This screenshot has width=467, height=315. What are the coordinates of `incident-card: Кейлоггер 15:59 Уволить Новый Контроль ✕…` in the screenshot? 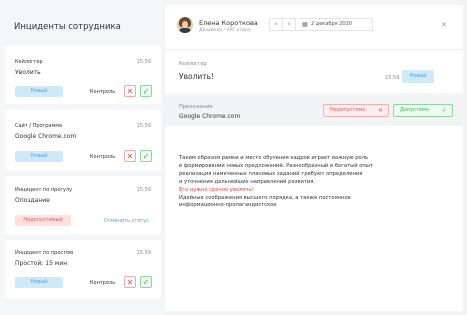 It's located at (83, 75).